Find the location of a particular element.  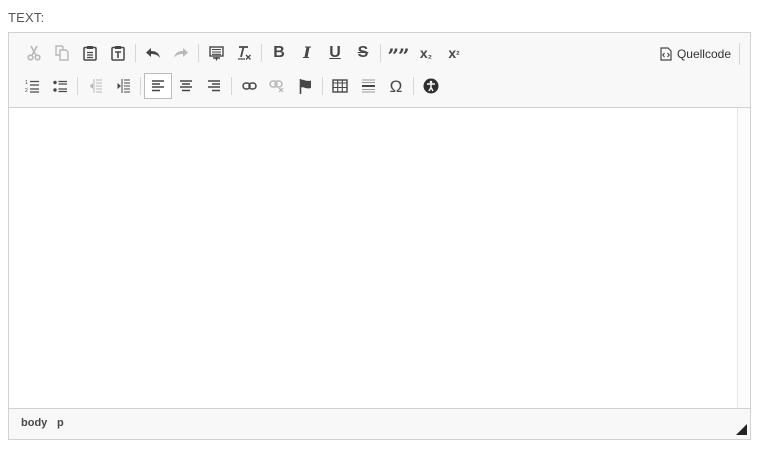

subscript-button: x₂ is located at coordinates (426, 53).